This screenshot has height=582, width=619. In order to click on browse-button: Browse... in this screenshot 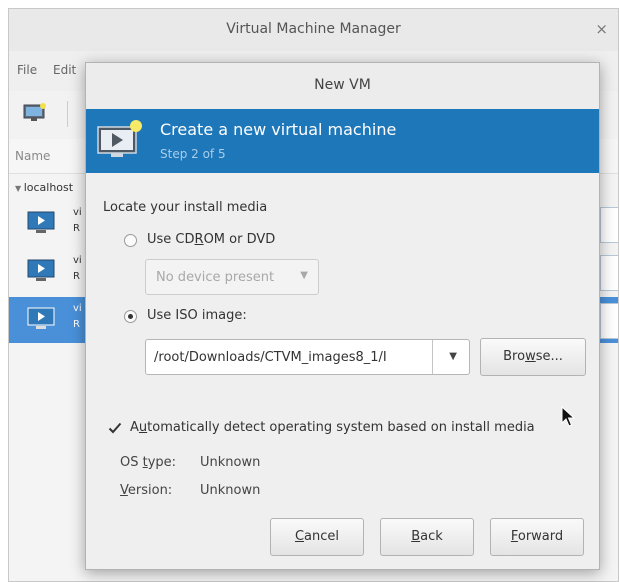, I will do `click(533, 357)`.